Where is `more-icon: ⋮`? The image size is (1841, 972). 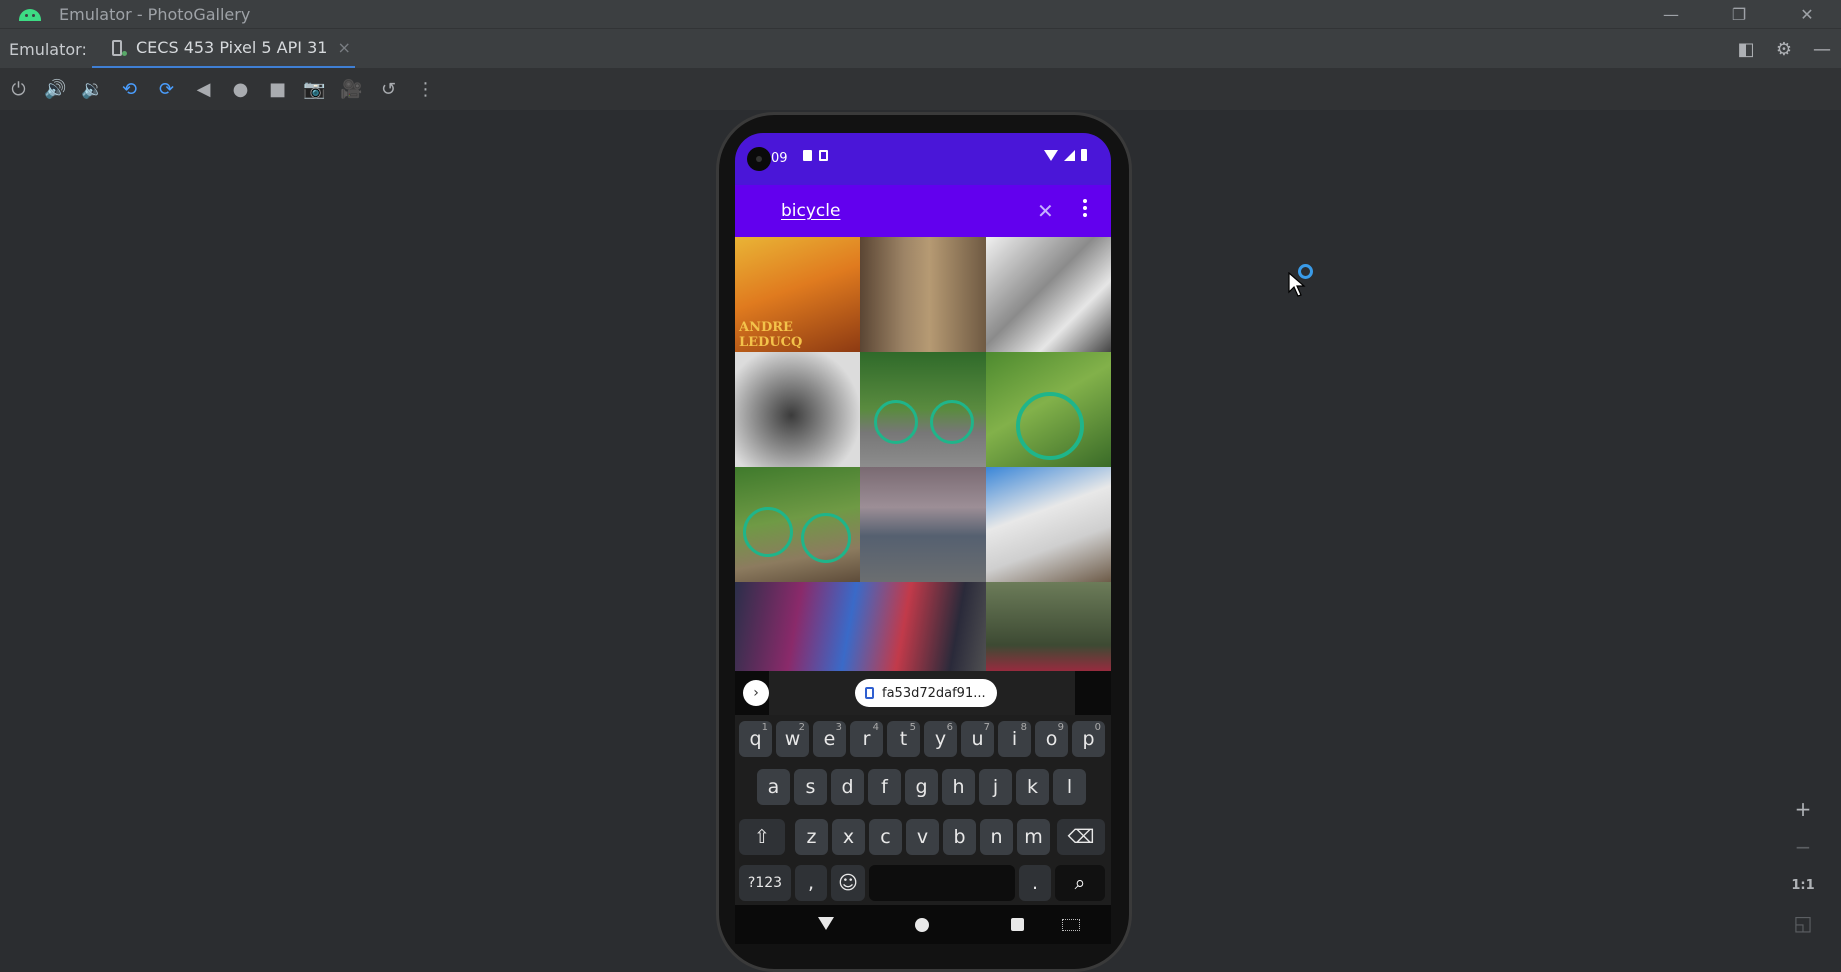 more-icon: ⋮ is located at coordinates (425, 89).